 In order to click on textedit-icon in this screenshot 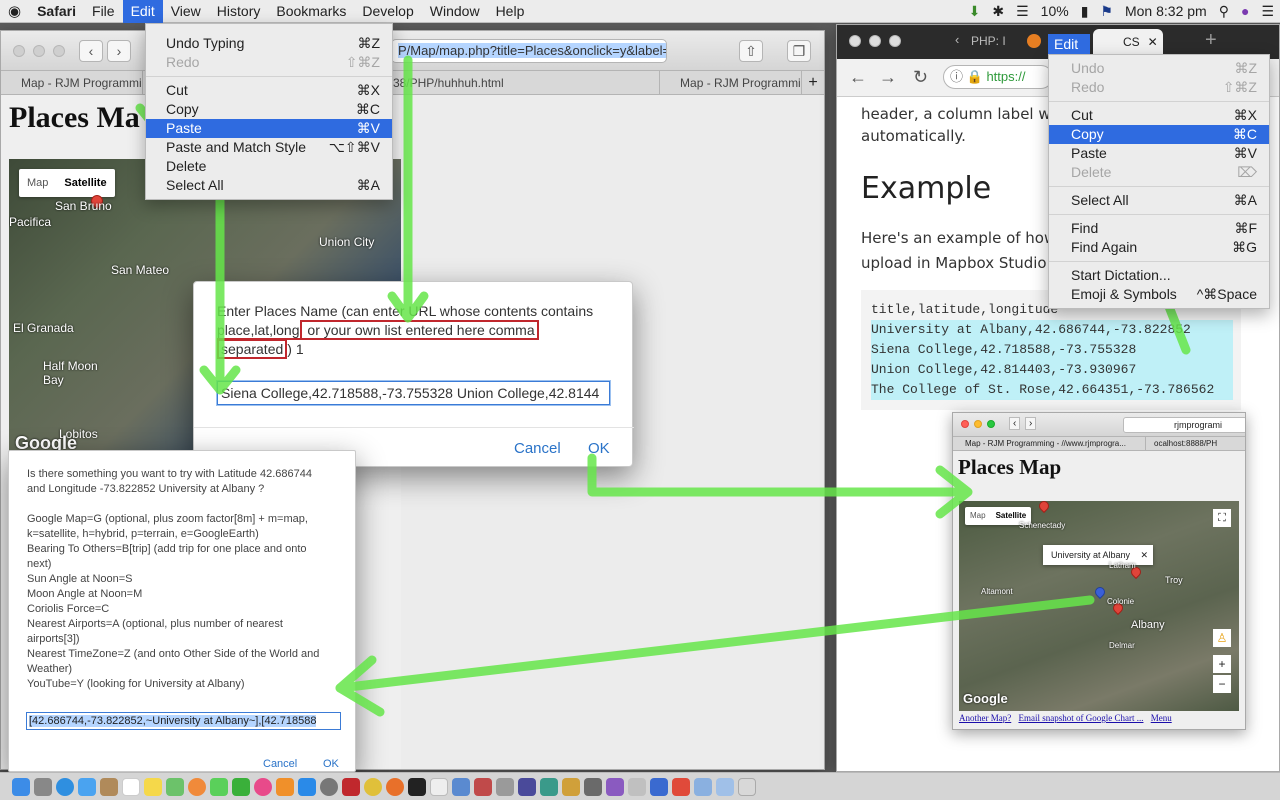, I will do `click(439, 786)`.